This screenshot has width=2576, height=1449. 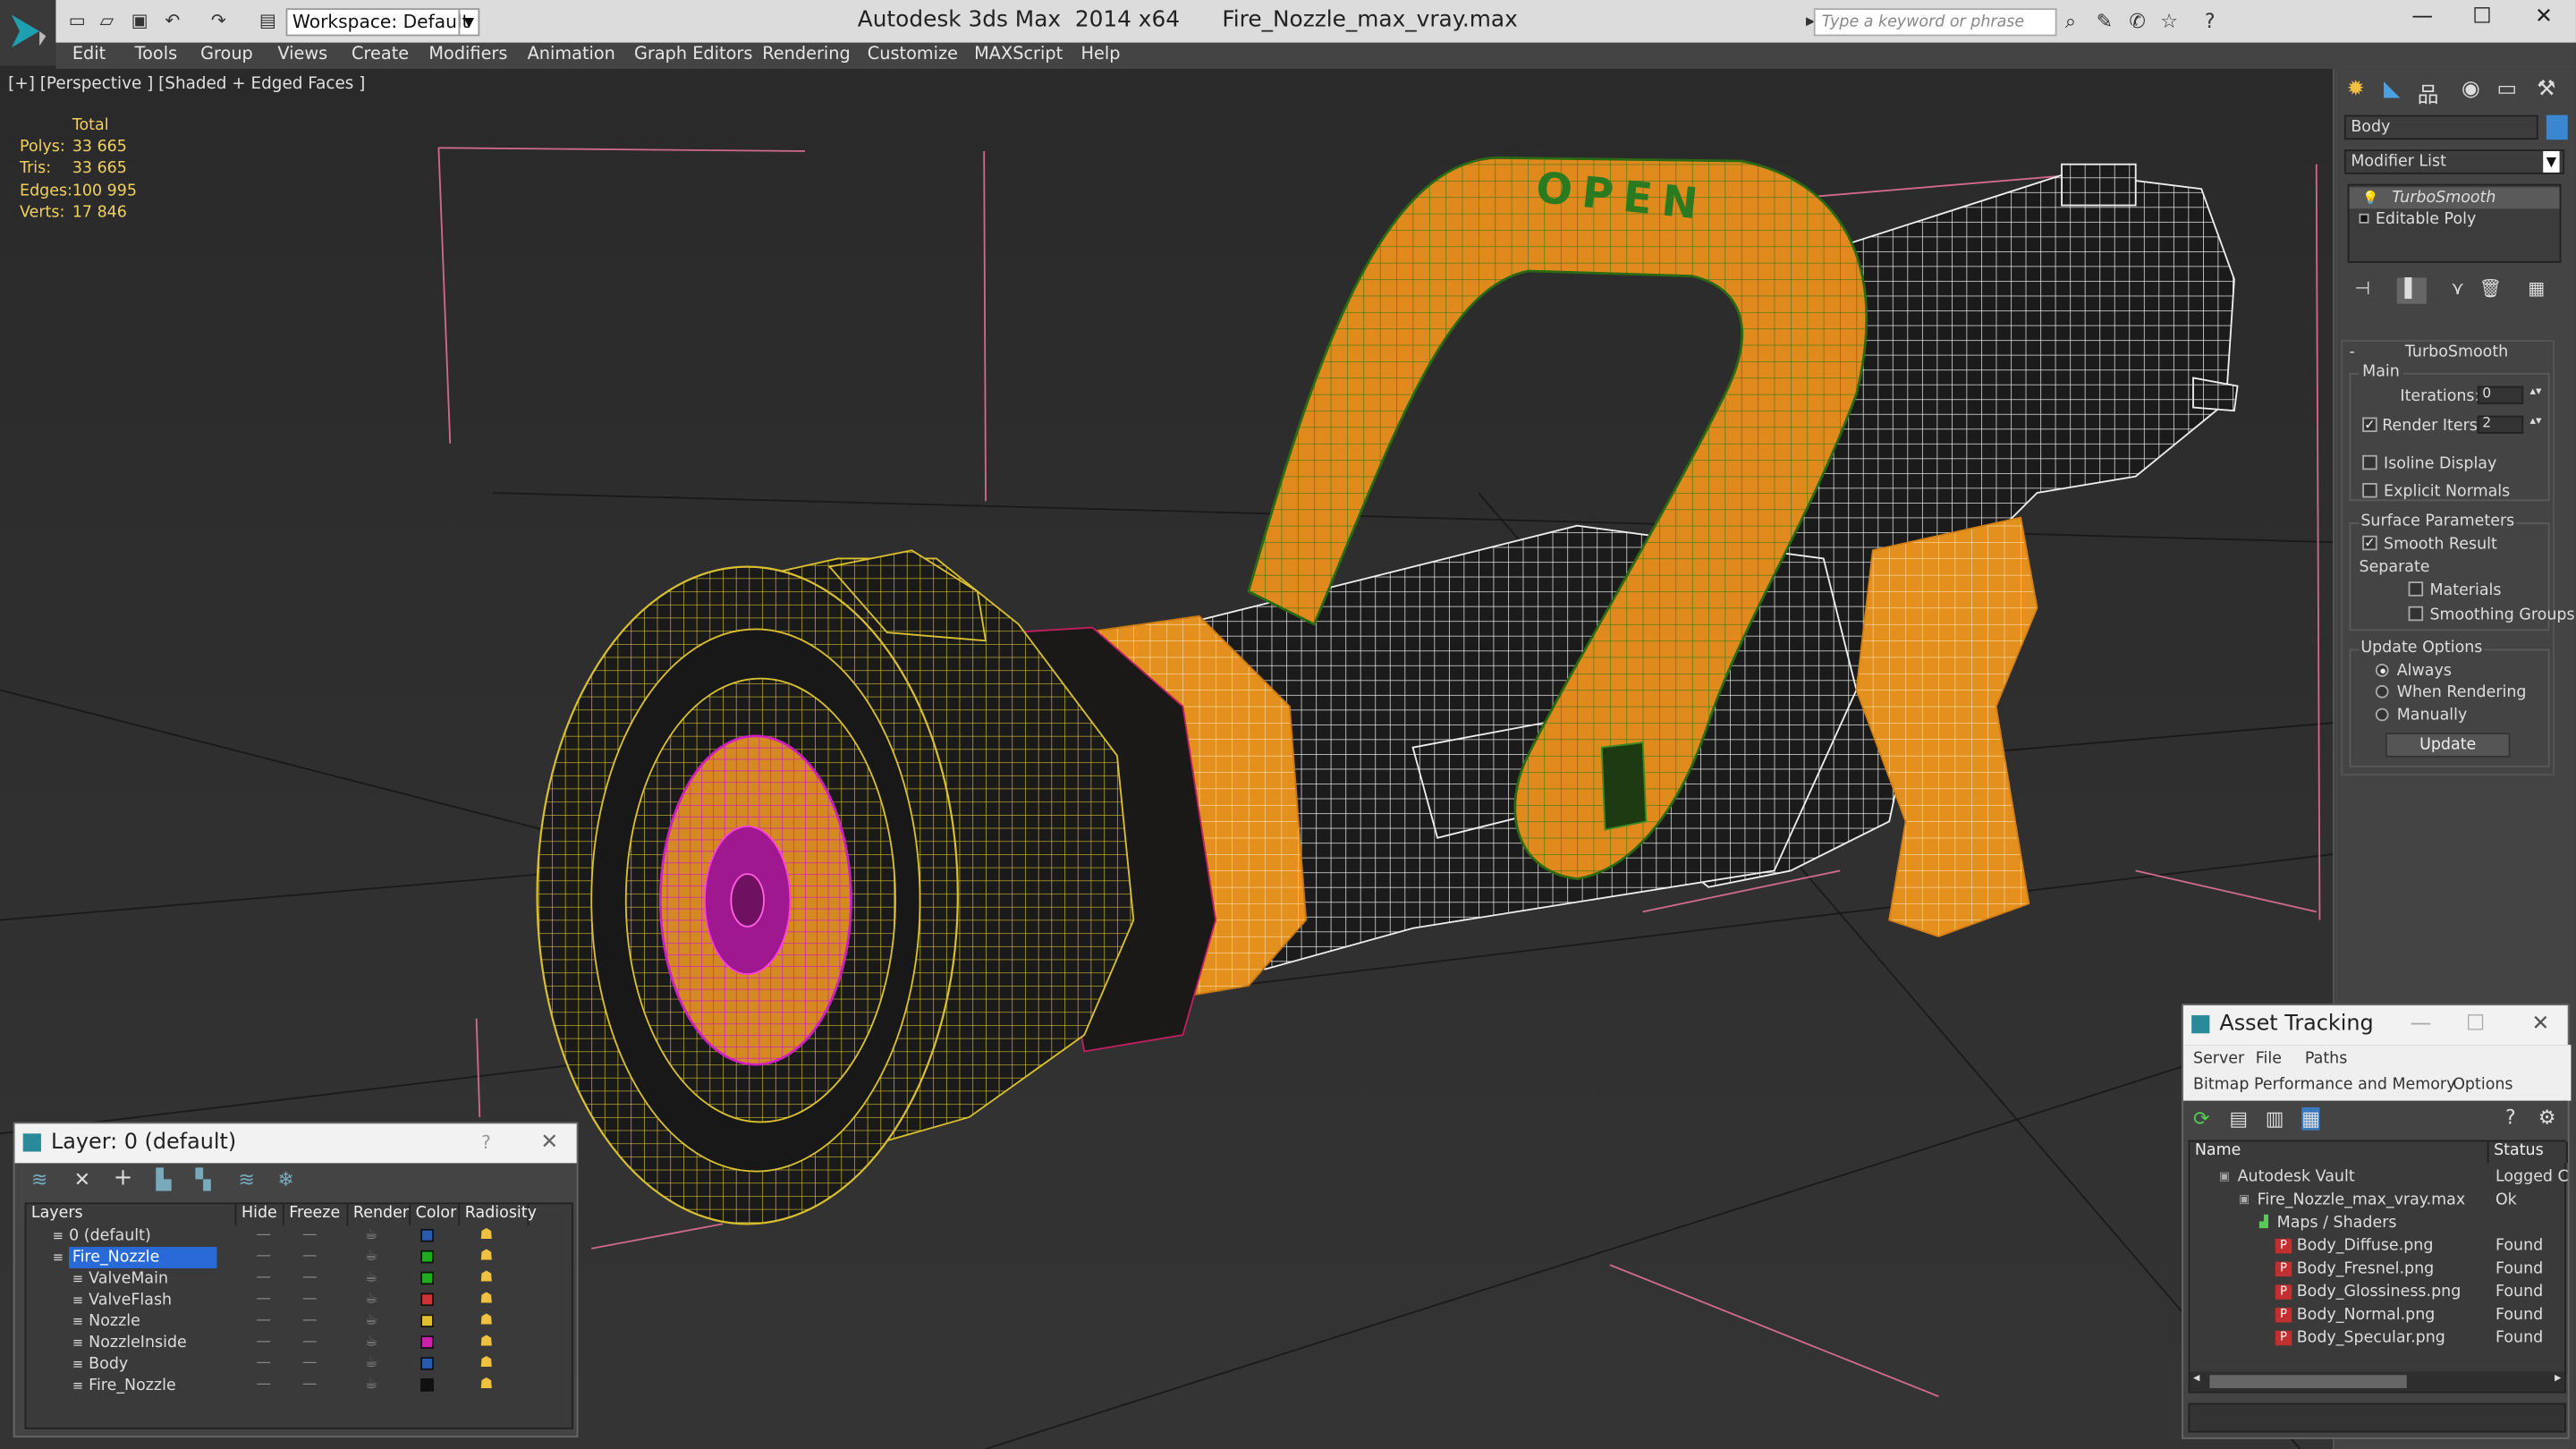 I want to click on save-file-icon: ▣, so click(x=139, y=21).